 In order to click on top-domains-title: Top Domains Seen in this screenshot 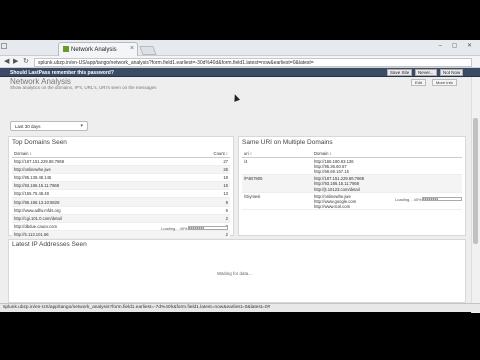, I will do `click(39, 142)`.